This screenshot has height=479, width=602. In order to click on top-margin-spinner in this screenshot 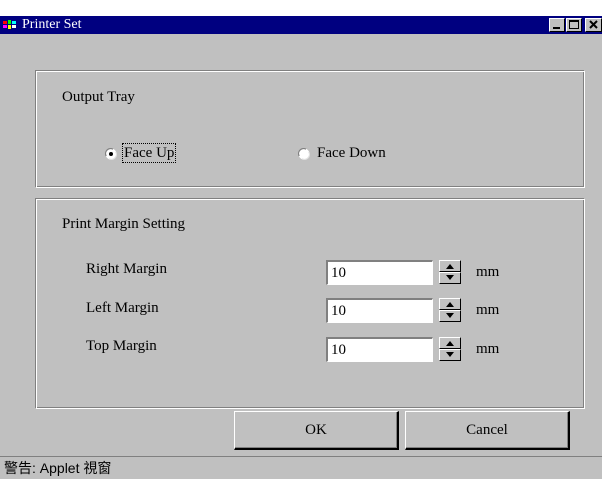, I will do `click(450, 349)`.